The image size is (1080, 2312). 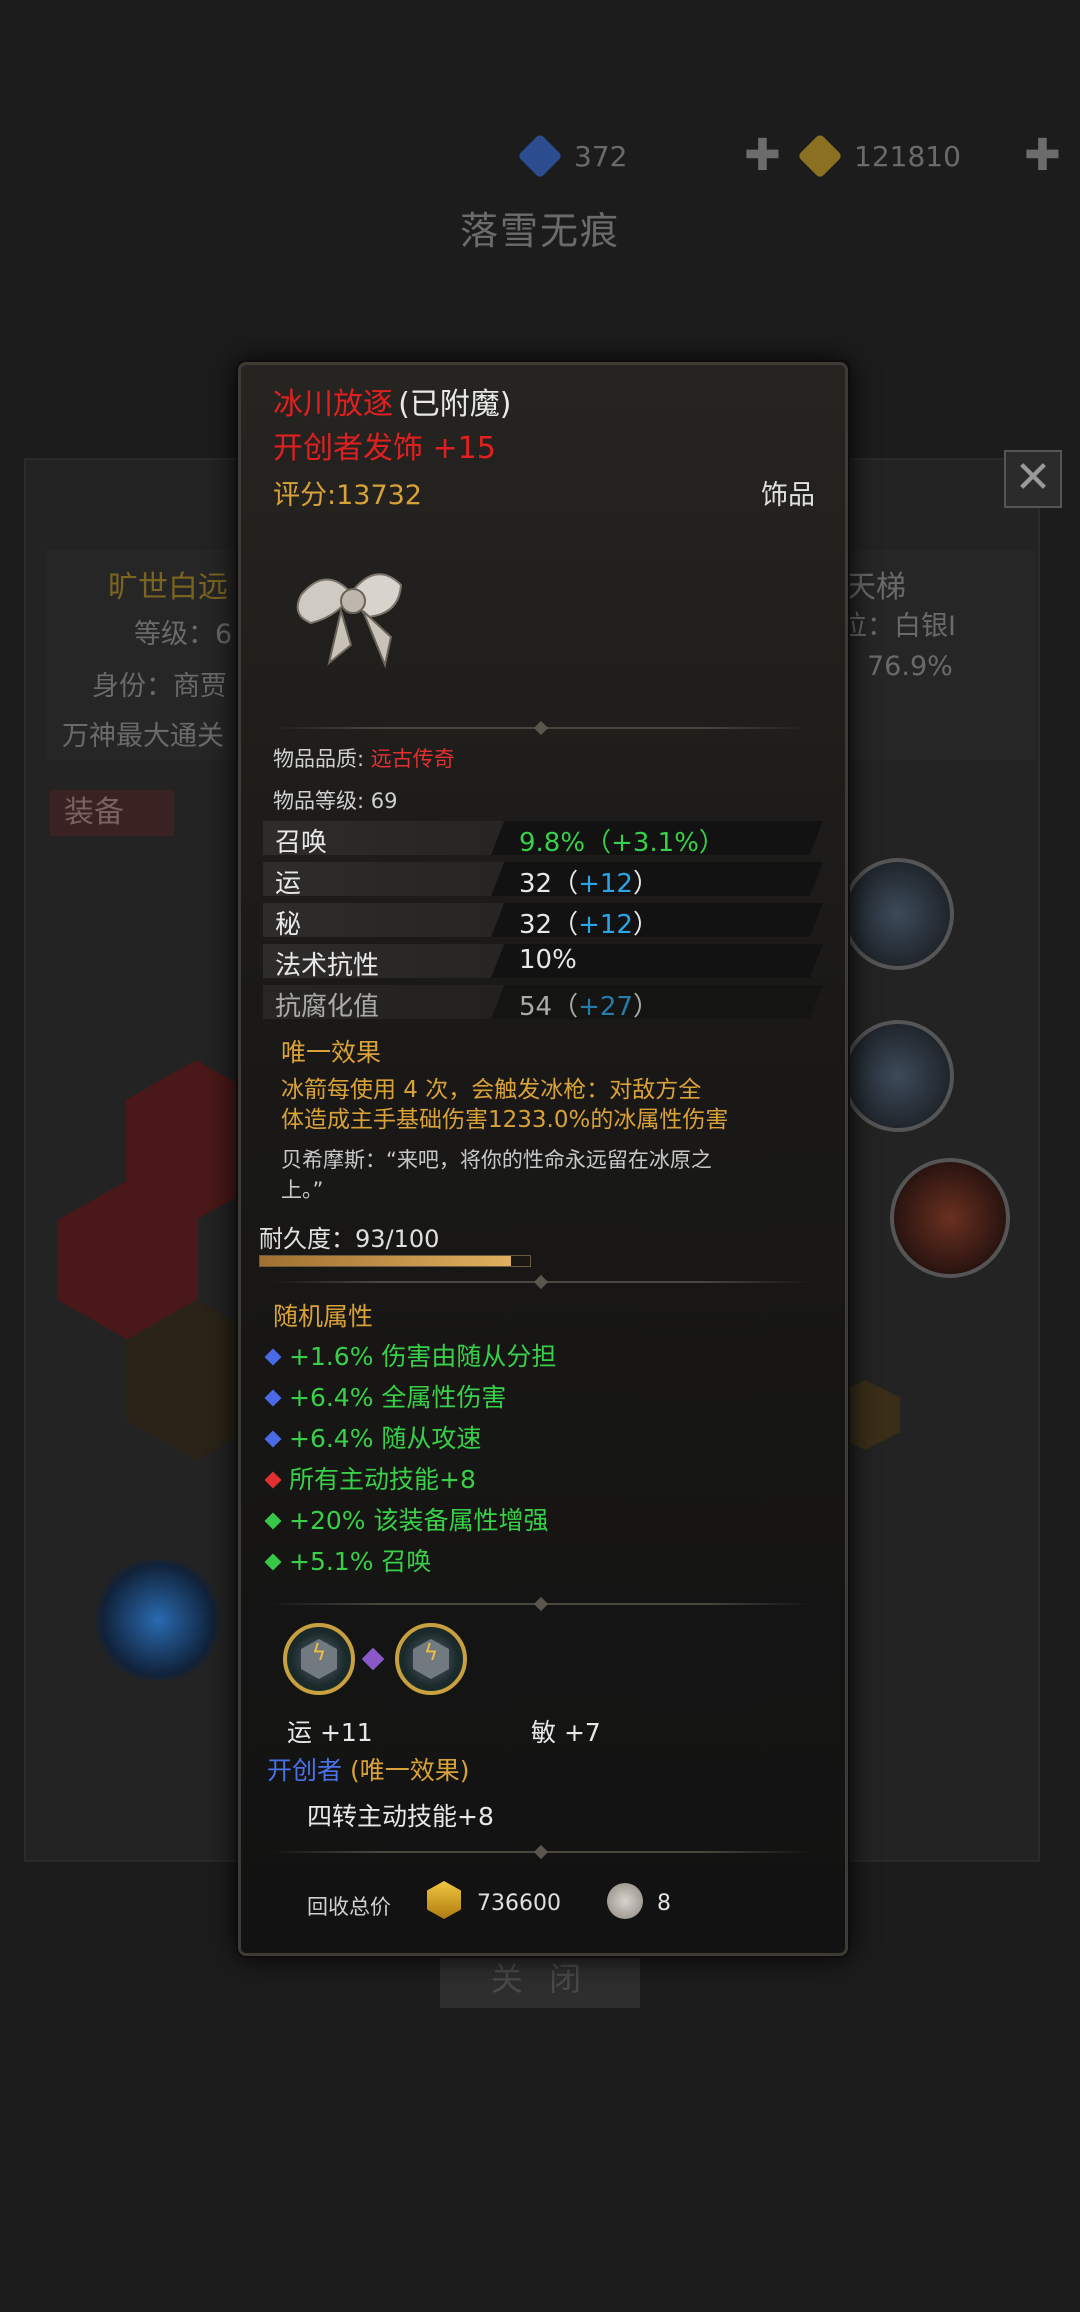 I want to click on stat-name: 召唤, so click(x=301, y=843).